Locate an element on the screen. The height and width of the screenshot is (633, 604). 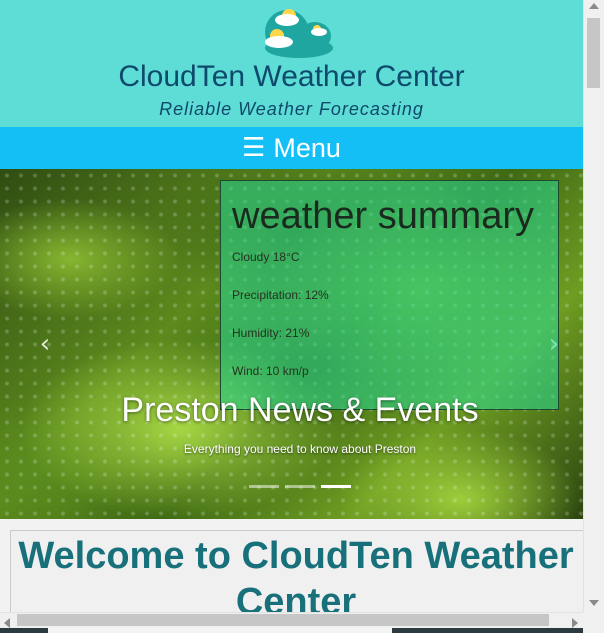
vertical-scroll-thumb is located at coordinates (593, 53).